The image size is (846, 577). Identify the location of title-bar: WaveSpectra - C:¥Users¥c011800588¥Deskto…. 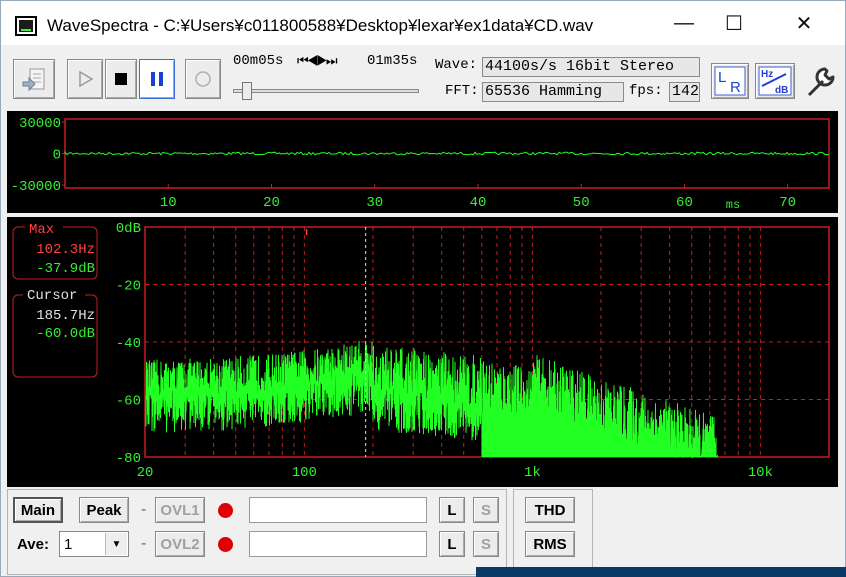
(423, 23).